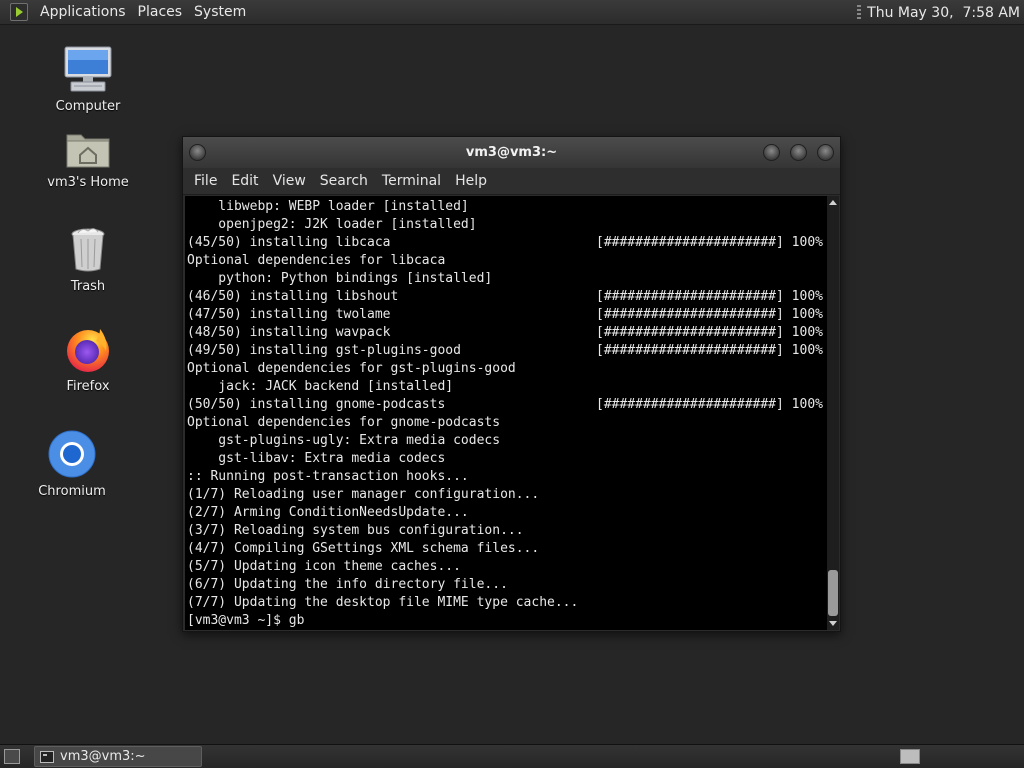 This screenshot has width=1024, height=768. Describe the element at coordinates (833, 413) in the screenshot. I see `terminal-scrollbar` at that location.